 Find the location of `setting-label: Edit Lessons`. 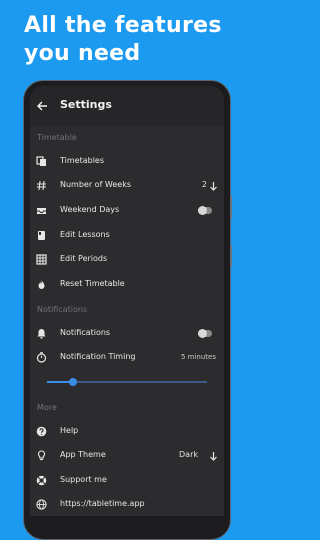

setting-label: Edit Lessons is located at coordinates (85, 234).